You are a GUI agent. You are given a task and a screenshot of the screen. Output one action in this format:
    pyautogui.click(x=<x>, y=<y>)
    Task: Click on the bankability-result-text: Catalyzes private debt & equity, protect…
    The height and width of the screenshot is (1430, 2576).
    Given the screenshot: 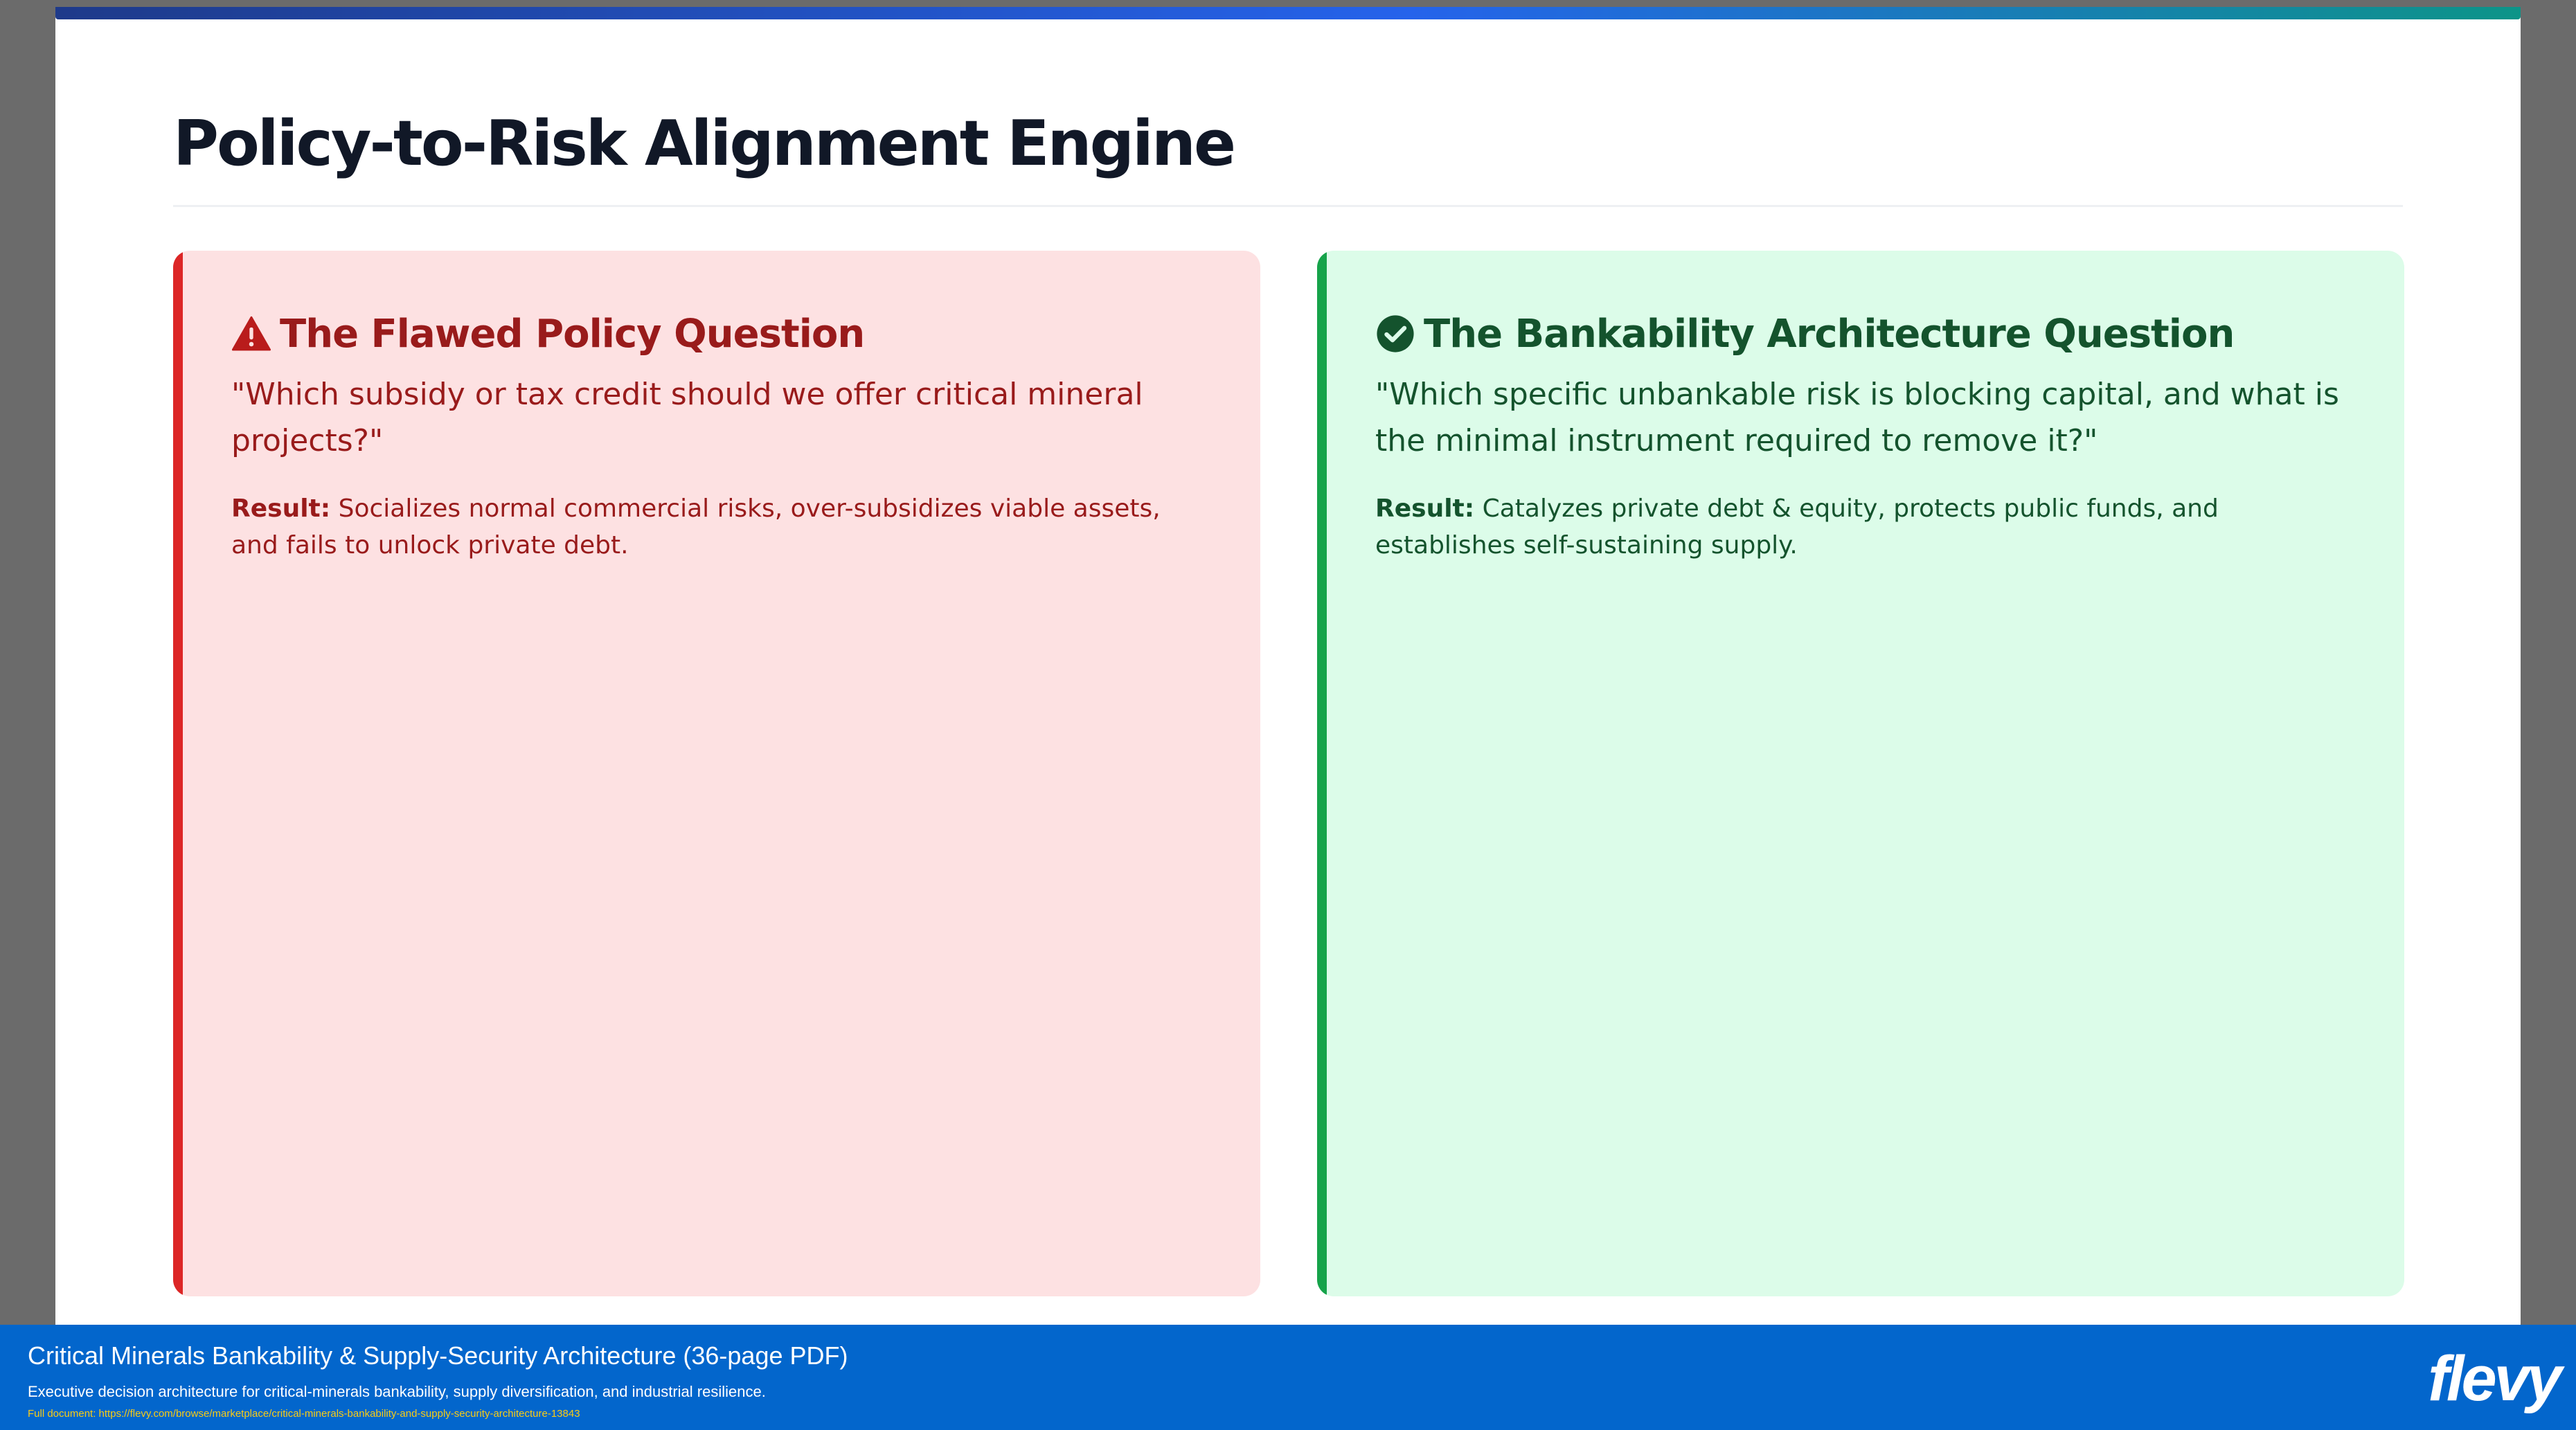 What is the action you would take?
    pyautogui.click(x=1797, y=527)
    